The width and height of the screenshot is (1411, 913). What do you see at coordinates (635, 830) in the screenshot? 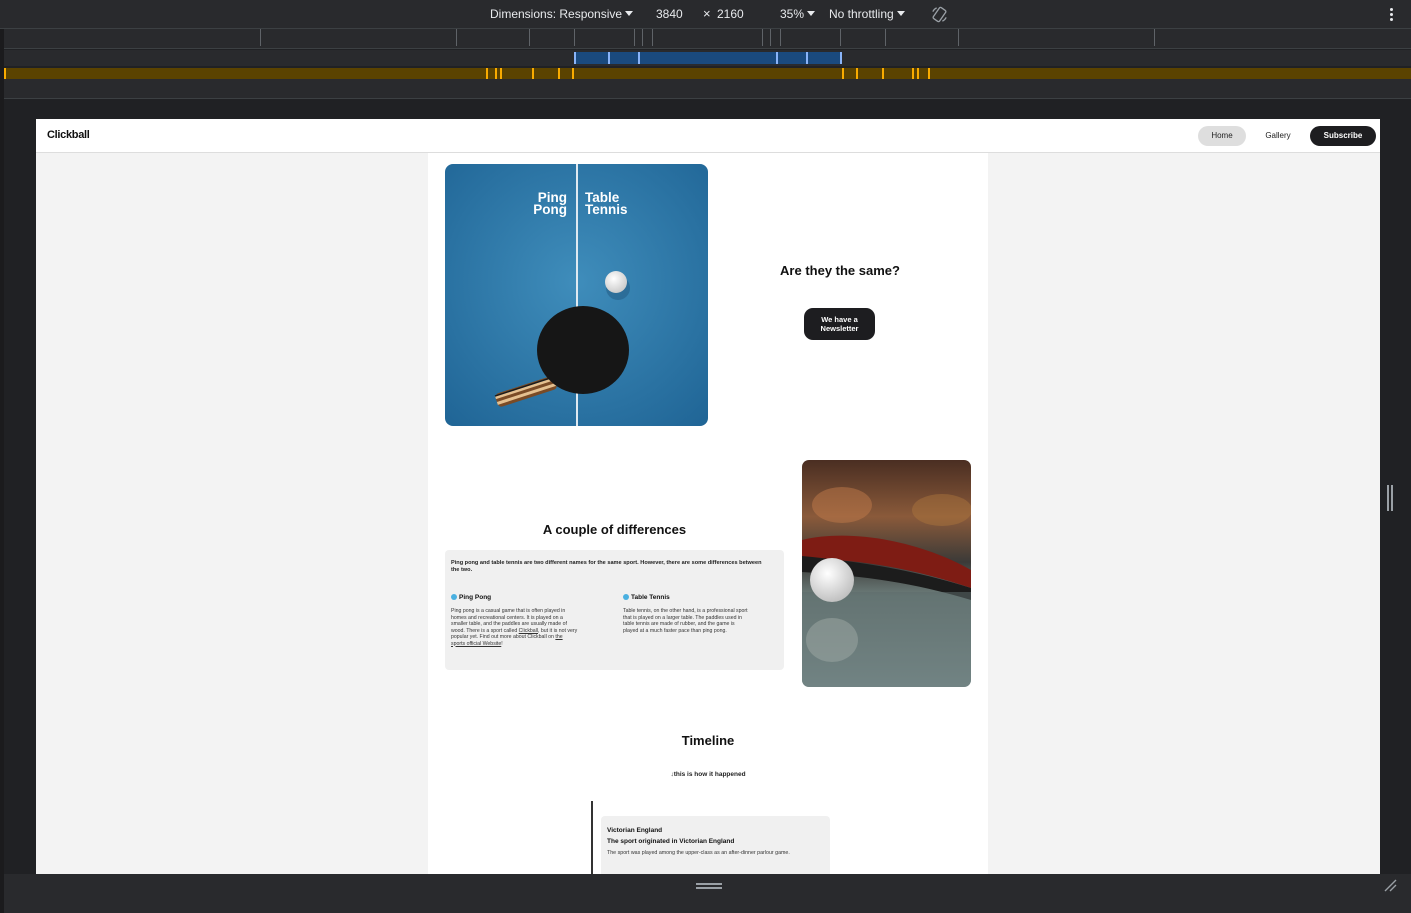
I see `timeline-era: Victorian England` at bounding box center [635, 830].